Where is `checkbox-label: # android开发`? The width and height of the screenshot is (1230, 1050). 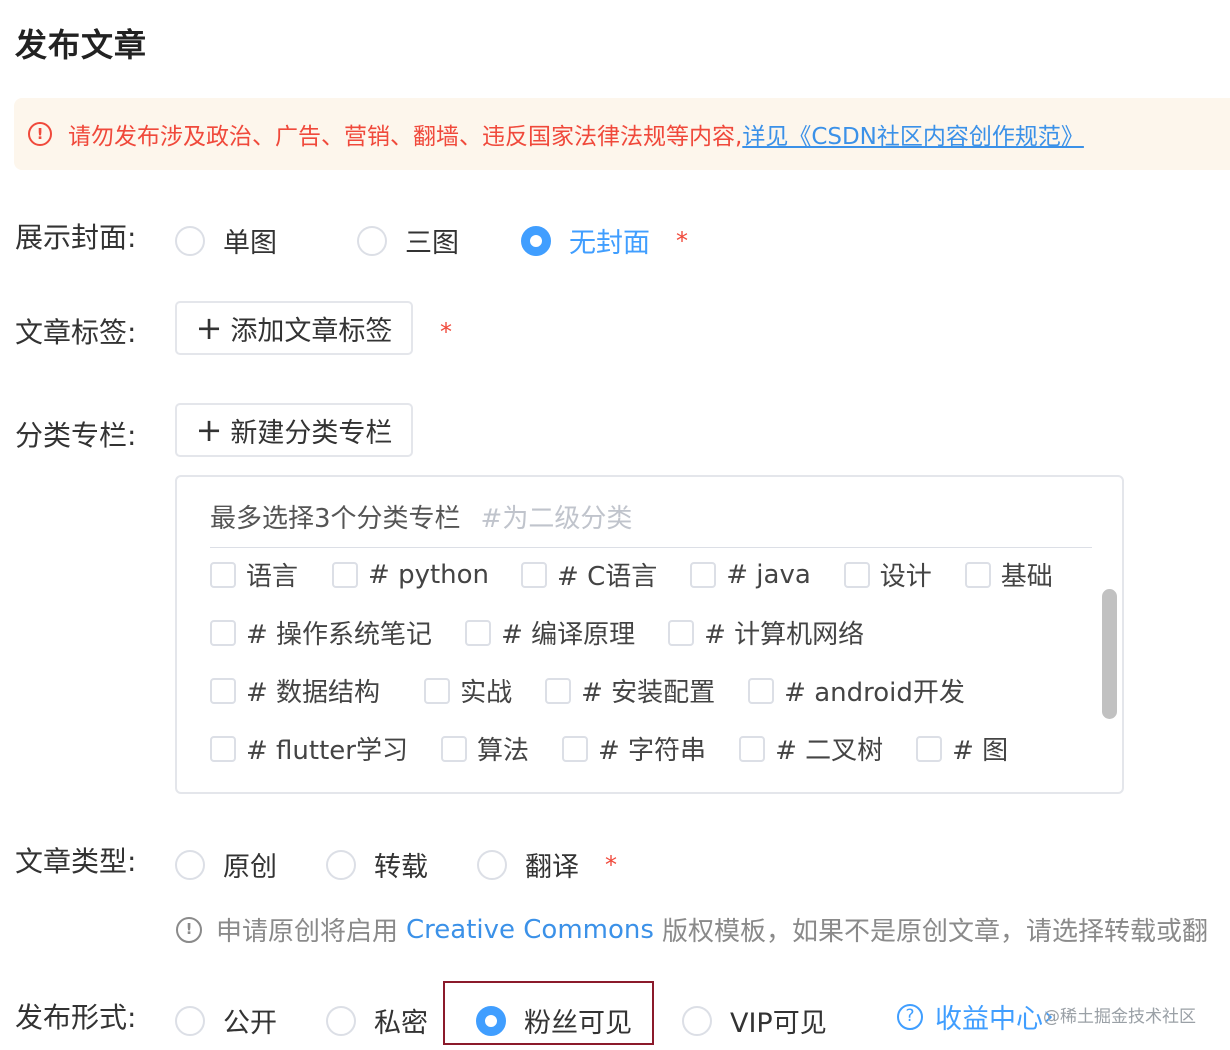 checkbox-label: # android开发 is located at coordinates (874, 693).